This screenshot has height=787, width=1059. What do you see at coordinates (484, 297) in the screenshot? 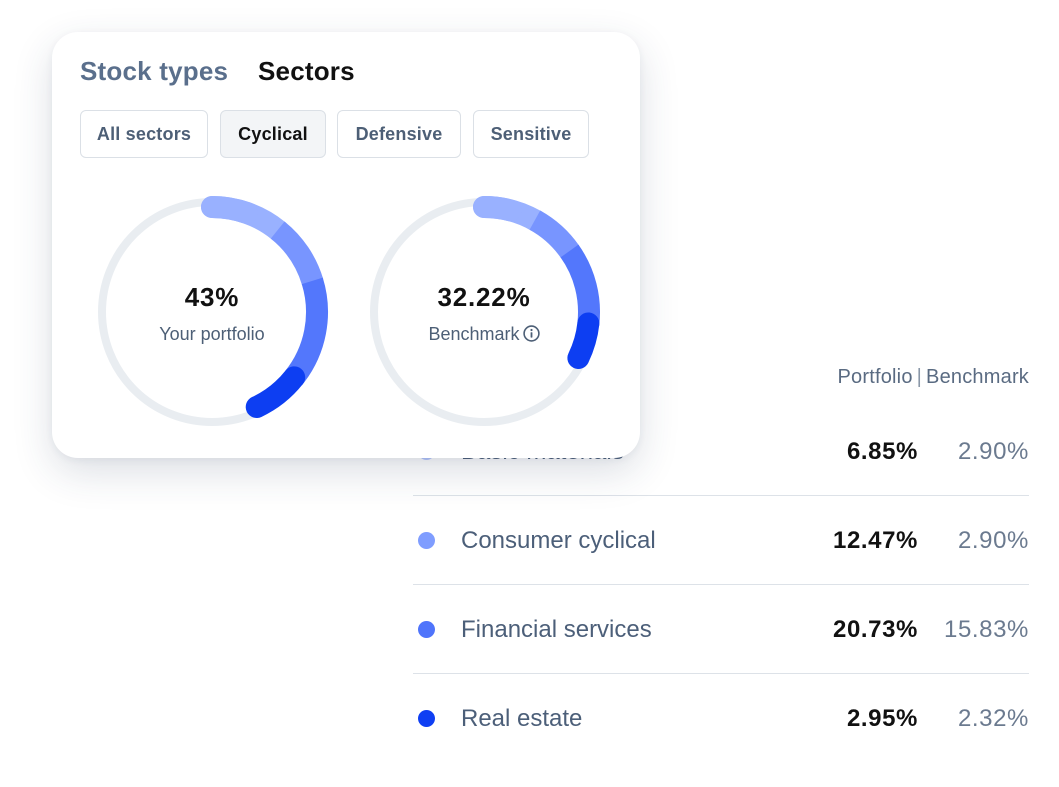
I see `benchmark-percentage: 32.22%` at bounding box center [484, 297].